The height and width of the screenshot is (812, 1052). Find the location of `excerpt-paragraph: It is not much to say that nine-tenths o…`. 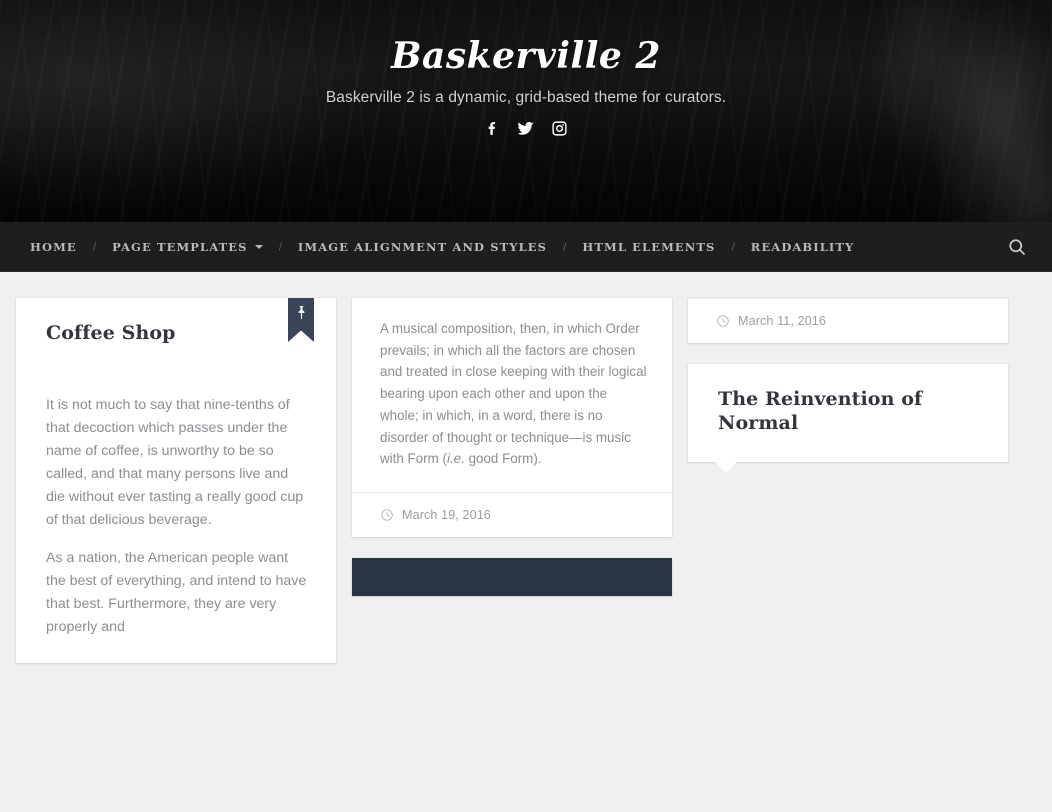

excerpt-paragraph: It is not much to say that nine-tenths o… is located at coordinates (175, 462).